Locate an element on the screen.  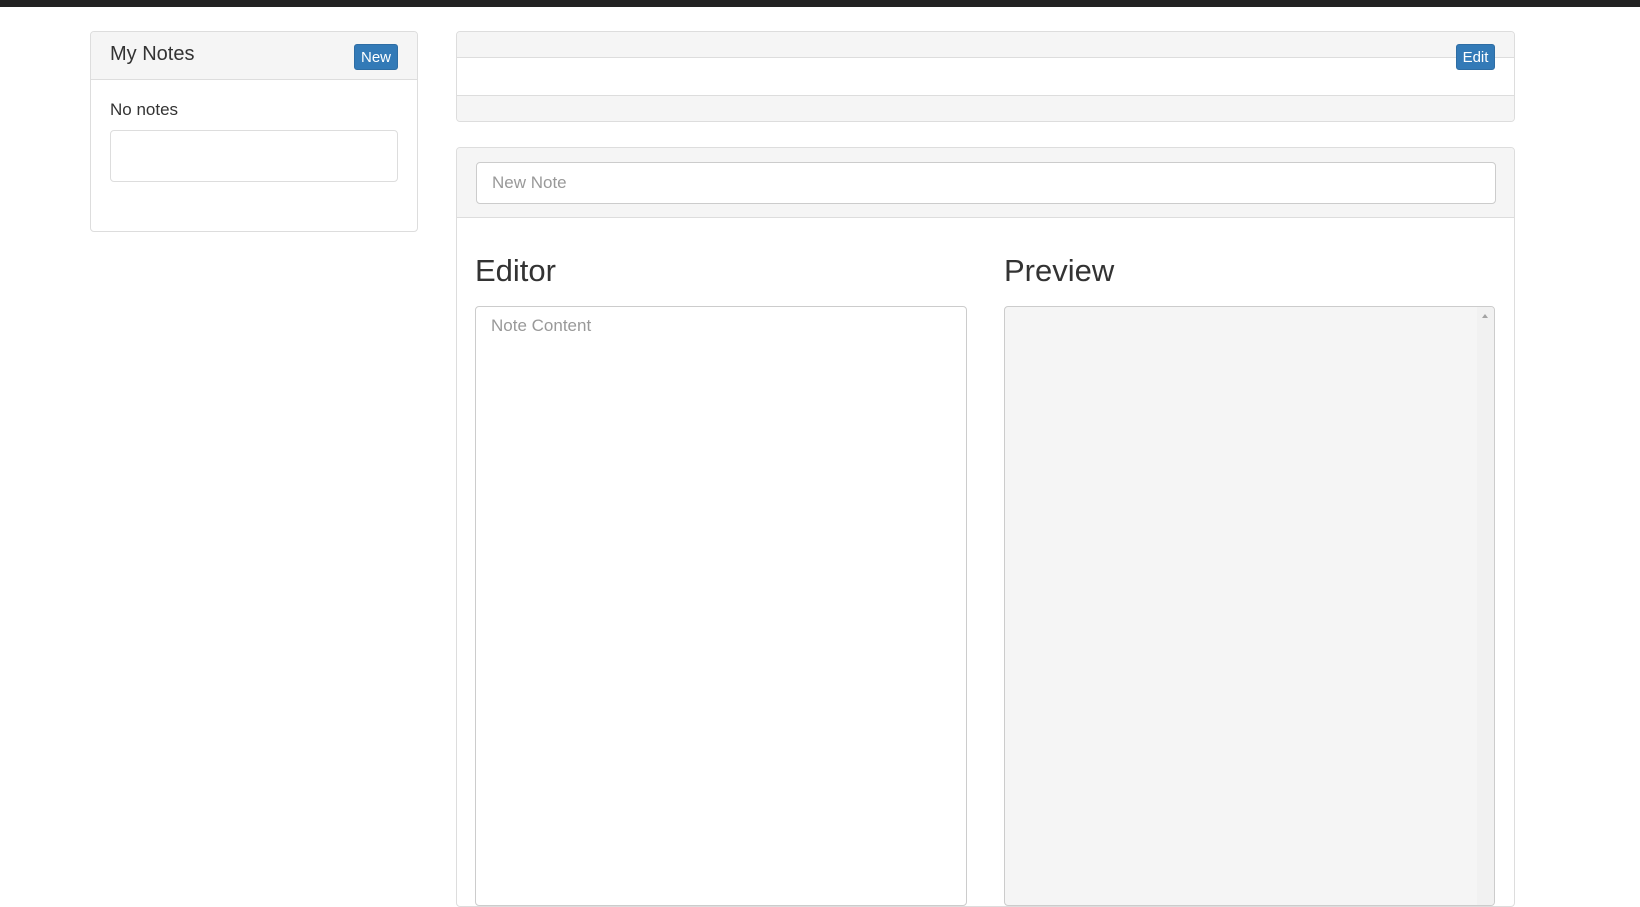
empty-notes-message: No notes is located at coordinates (144, 109).